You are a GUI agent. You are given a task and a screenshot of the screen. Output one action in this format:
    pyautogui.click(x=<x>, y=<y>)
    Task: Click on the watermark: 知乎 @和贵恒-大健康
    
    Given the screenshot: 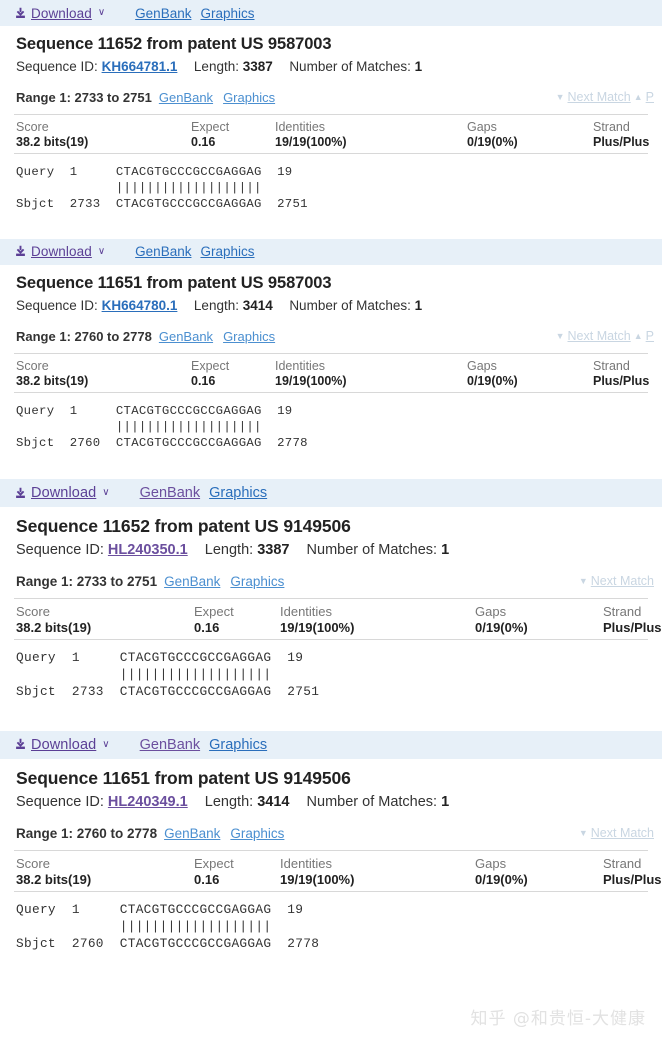 What is the action you would take?
    pyautogui.click(x=558, y=1019)
    